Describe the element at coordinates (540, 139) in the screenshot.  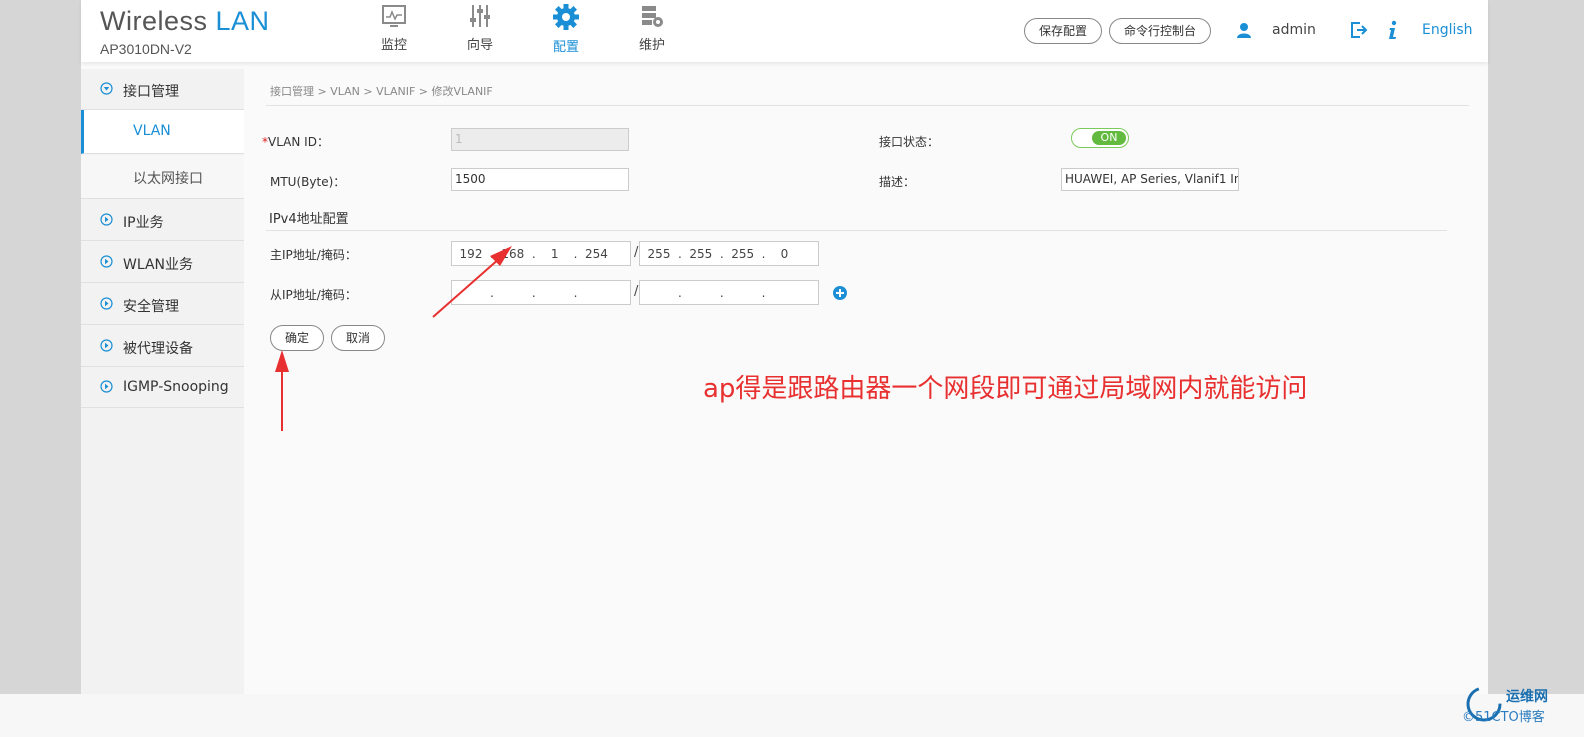
I see `vlan-id-input: 1` at that location.